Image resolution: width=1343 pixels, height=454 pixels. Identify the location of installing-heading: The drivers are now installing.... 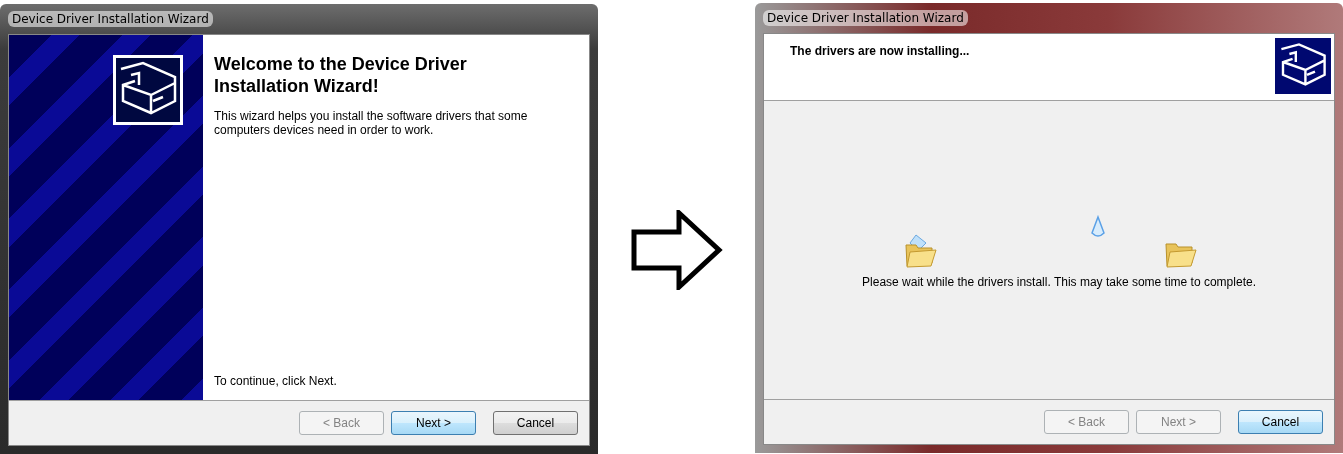
(880, 51).